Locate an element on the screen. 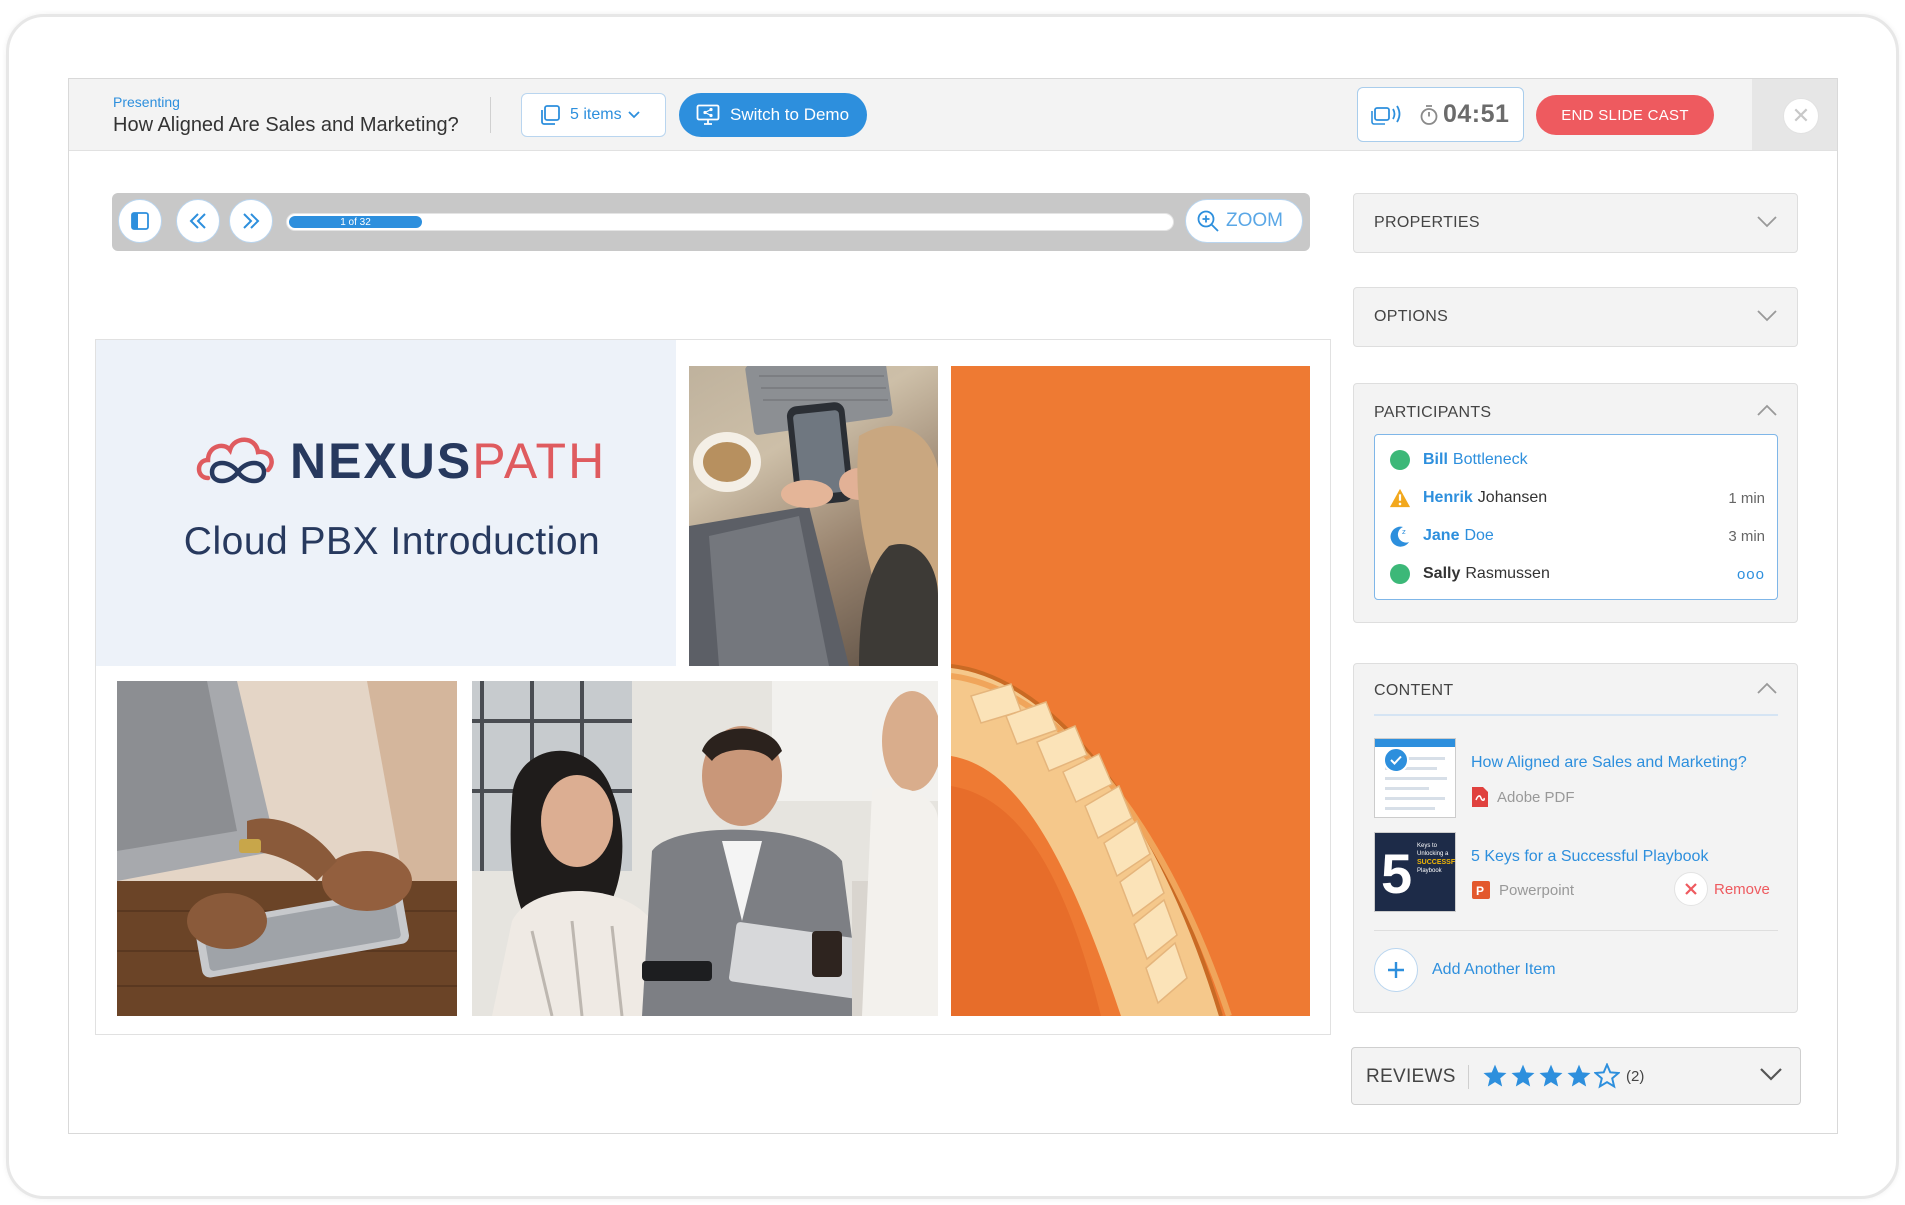 The height and width of the screenshot is (1205, 1905). content-divider is located at coordinates (1576, 715).